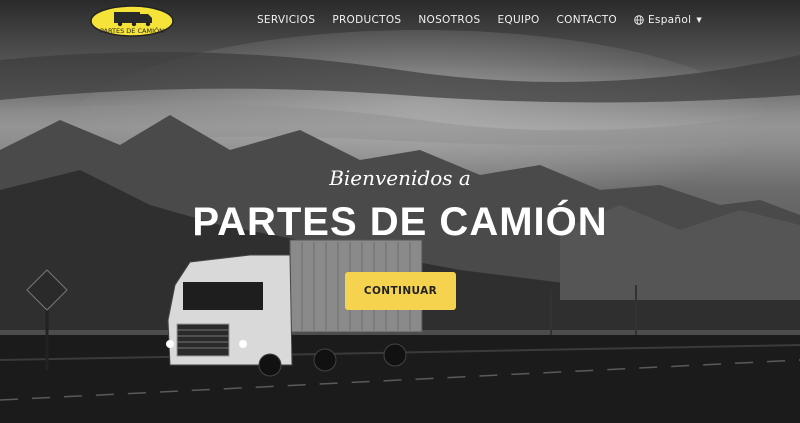 Image resolution: width=800 pixels, height=423 pixels. What do you see at coordinates (400, 291) in the screenshot?
I see `continue-button: CONTINUAR` at bounding box center [400, 291].